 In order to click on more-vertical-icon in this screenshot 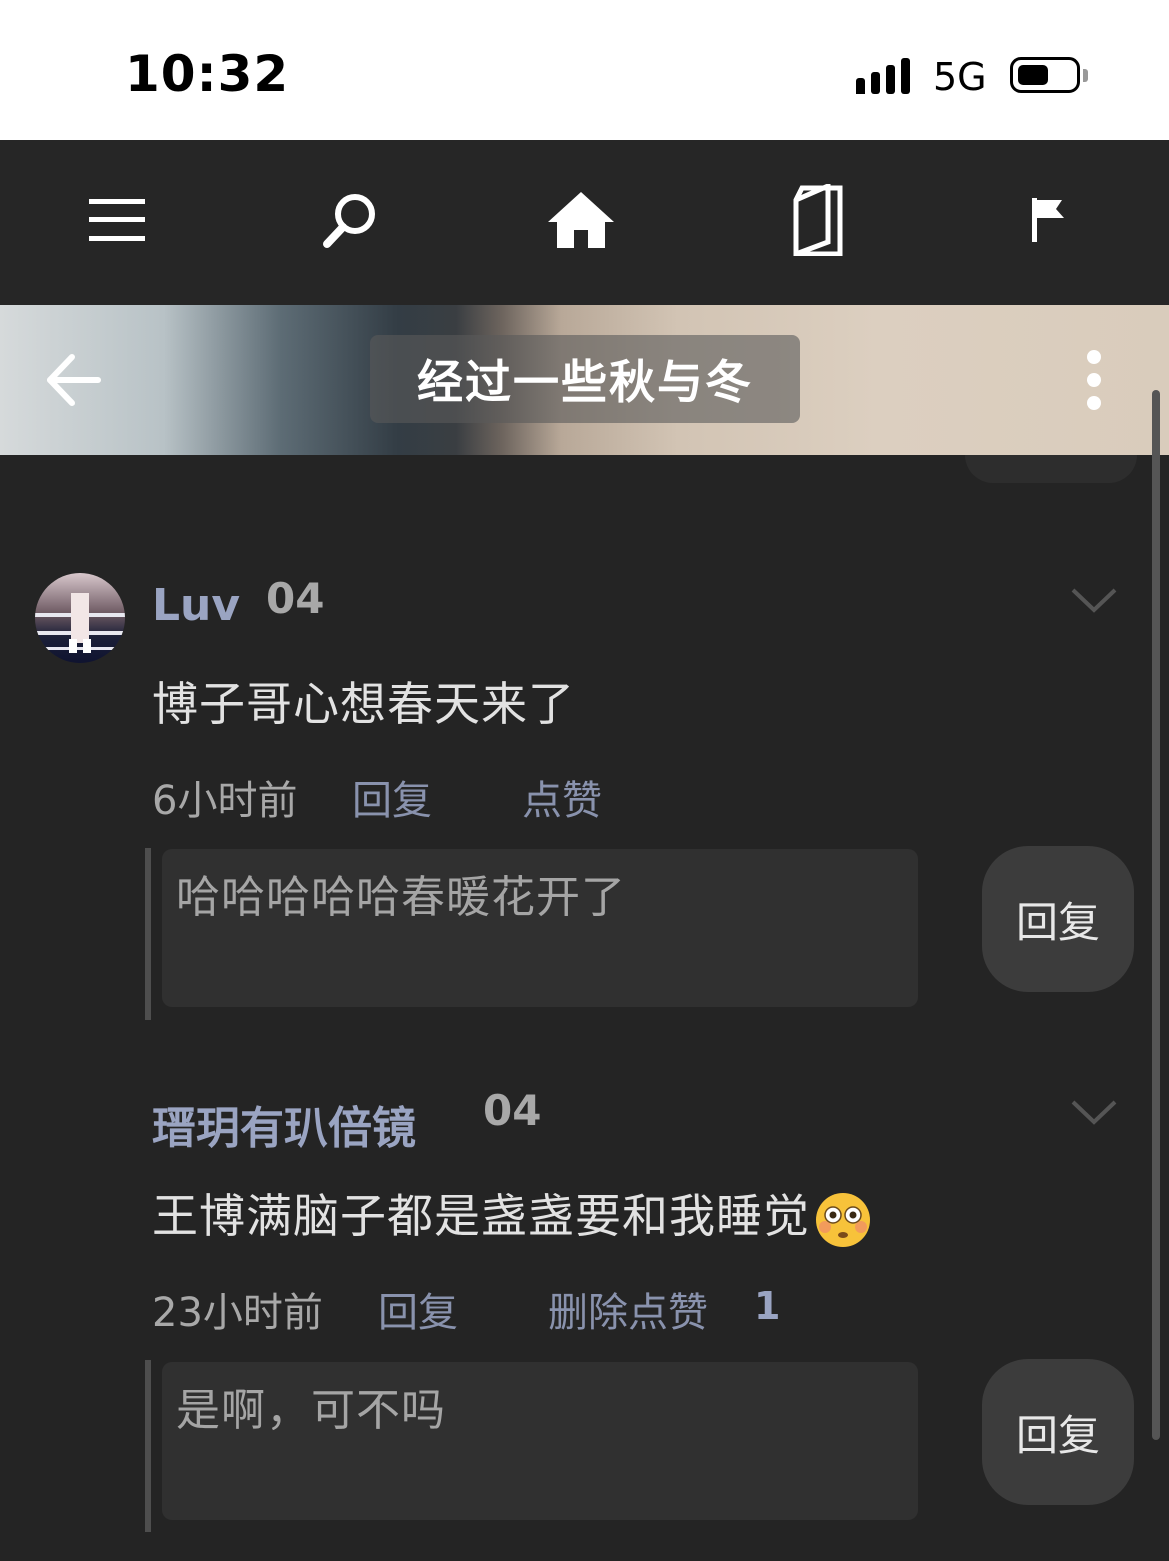, I will do `click(1094, 380)`.